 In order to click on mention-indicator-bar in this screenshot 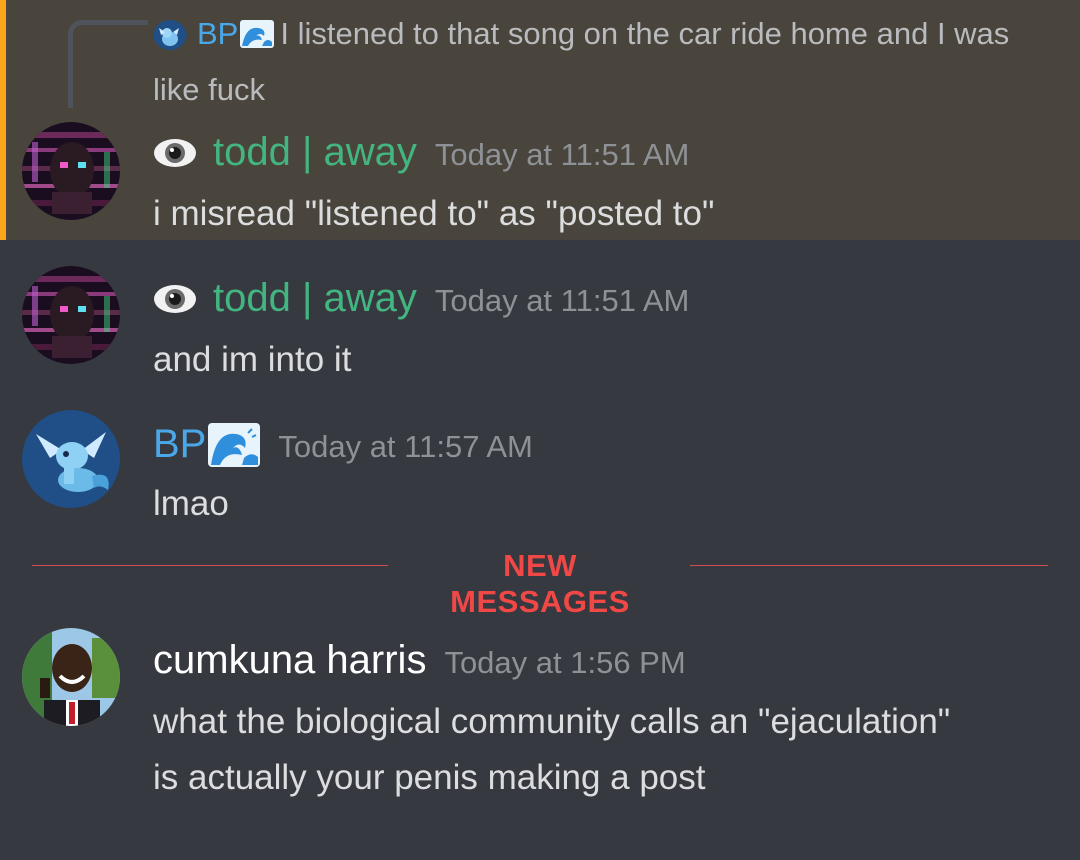, I will do `click(3, 120)`.